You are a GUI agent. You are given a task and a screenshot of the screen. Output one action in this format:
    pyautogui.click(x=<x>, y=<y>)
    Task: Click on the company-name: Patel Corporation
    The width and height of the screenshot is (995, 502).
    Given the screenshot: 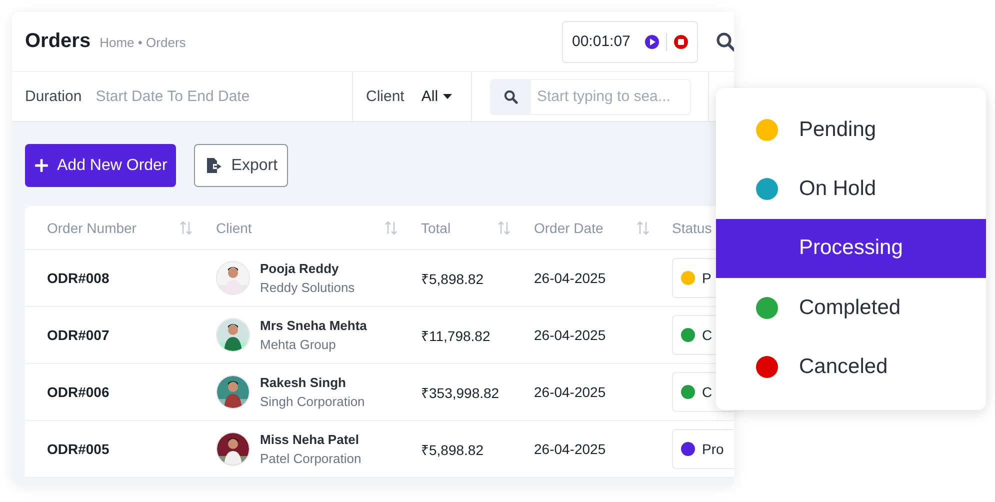 What is the action you would take?
    pyautogui.click(x=311, y=458)
    